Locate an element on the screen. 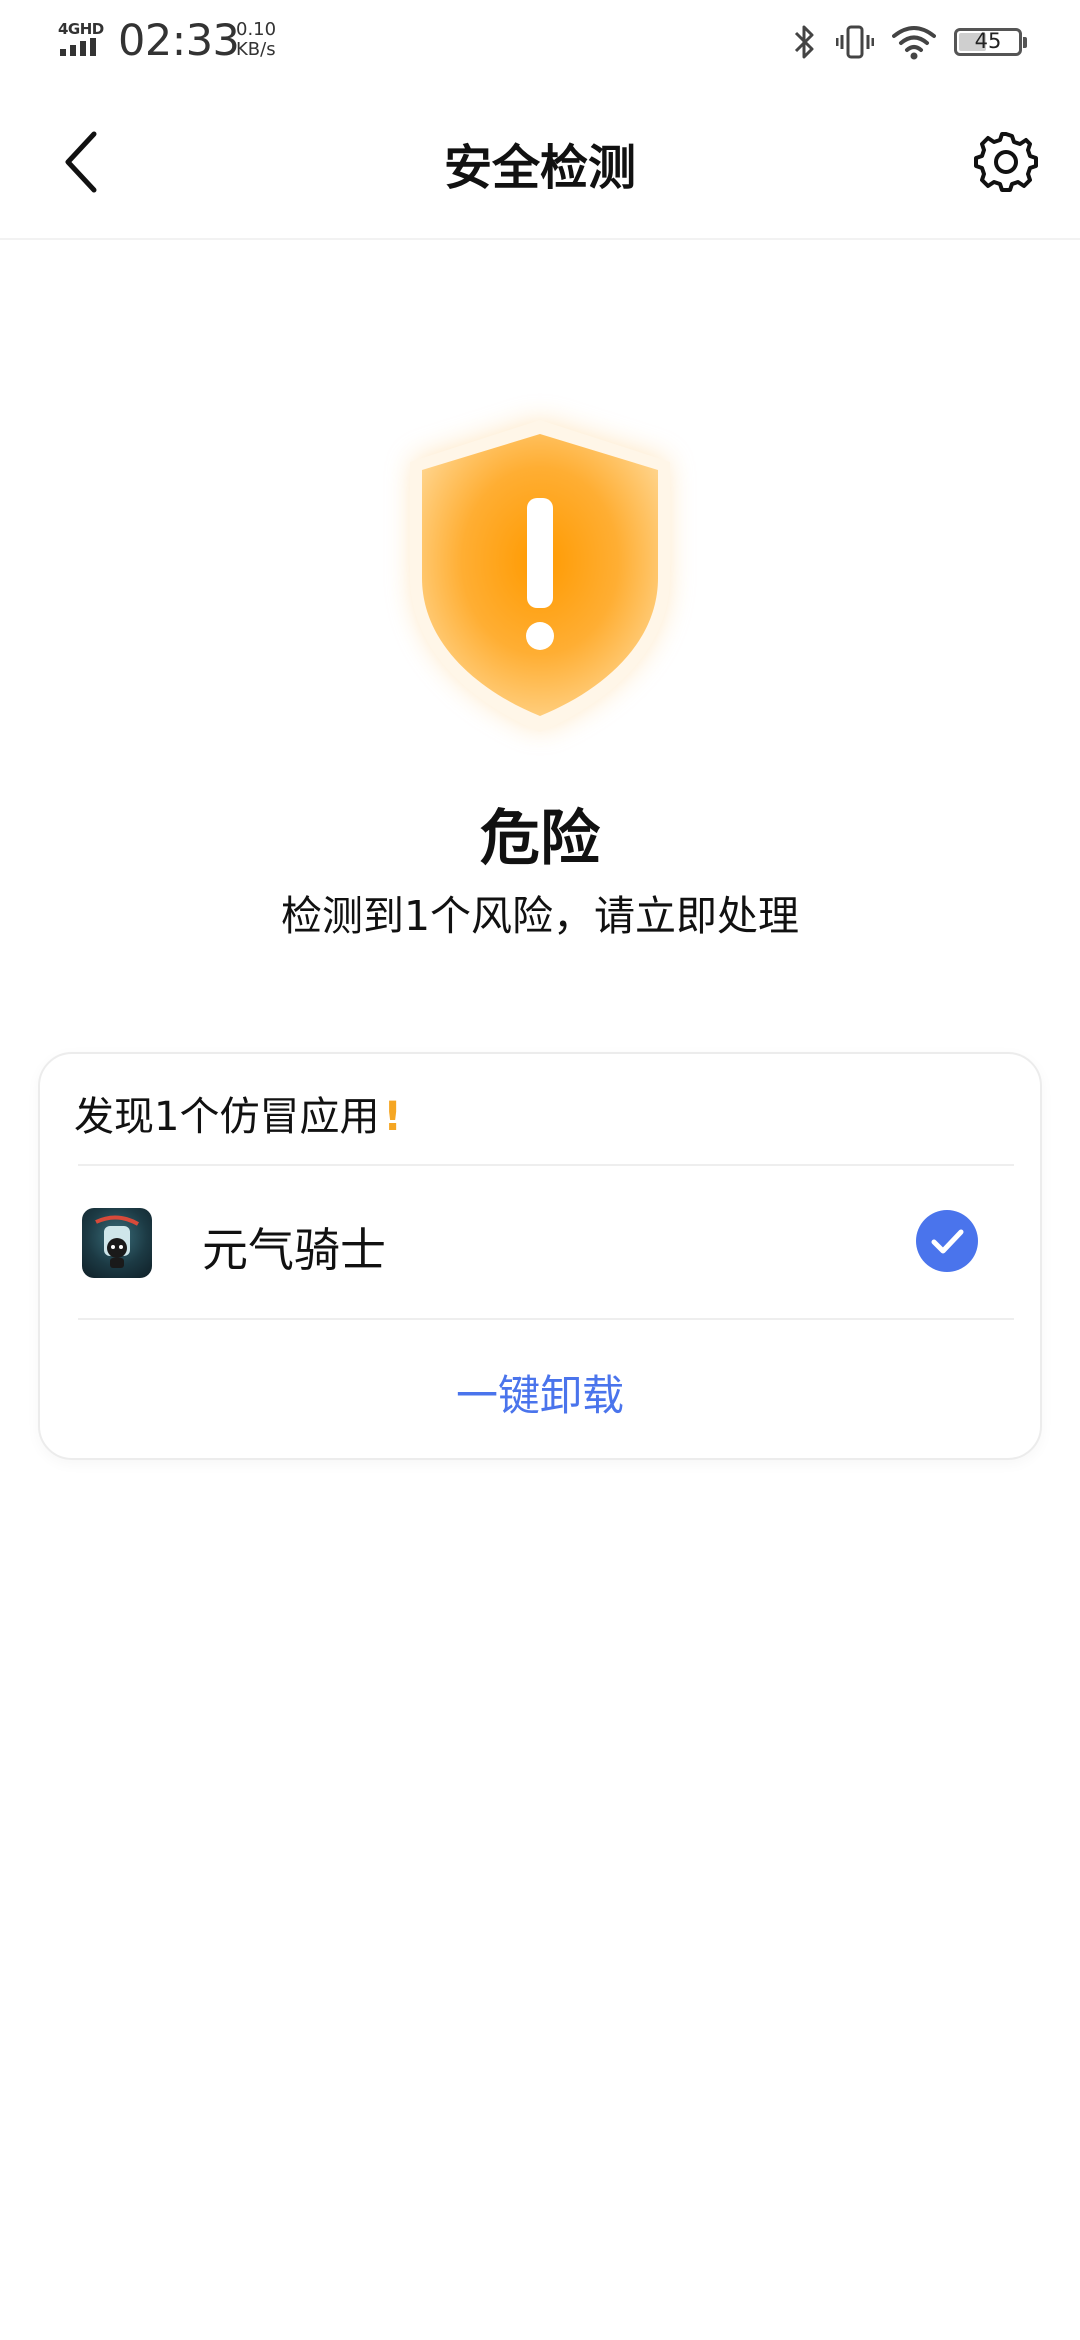  status-icons: 45 is located at coordinates (909, 42).